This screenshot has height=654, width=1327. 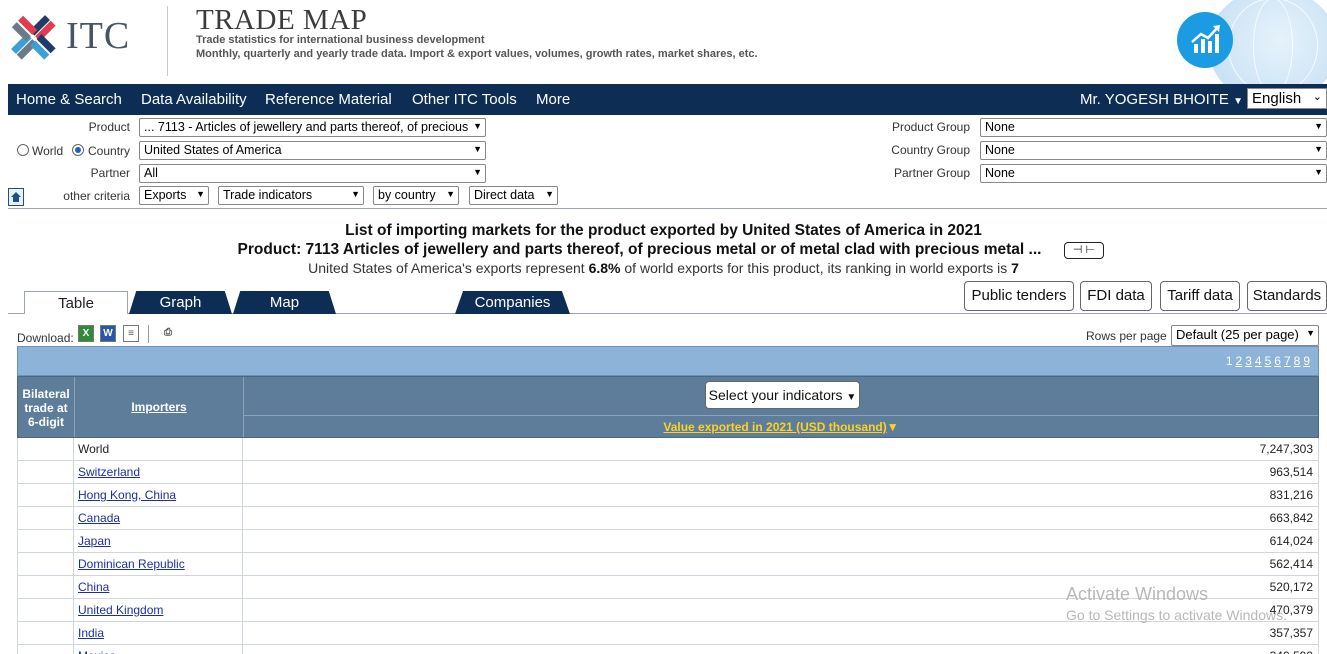 What do you see at coordinates (781, 564) in the screenshot?
I see `export-value: 562,414` at bounding box center [781, 564].